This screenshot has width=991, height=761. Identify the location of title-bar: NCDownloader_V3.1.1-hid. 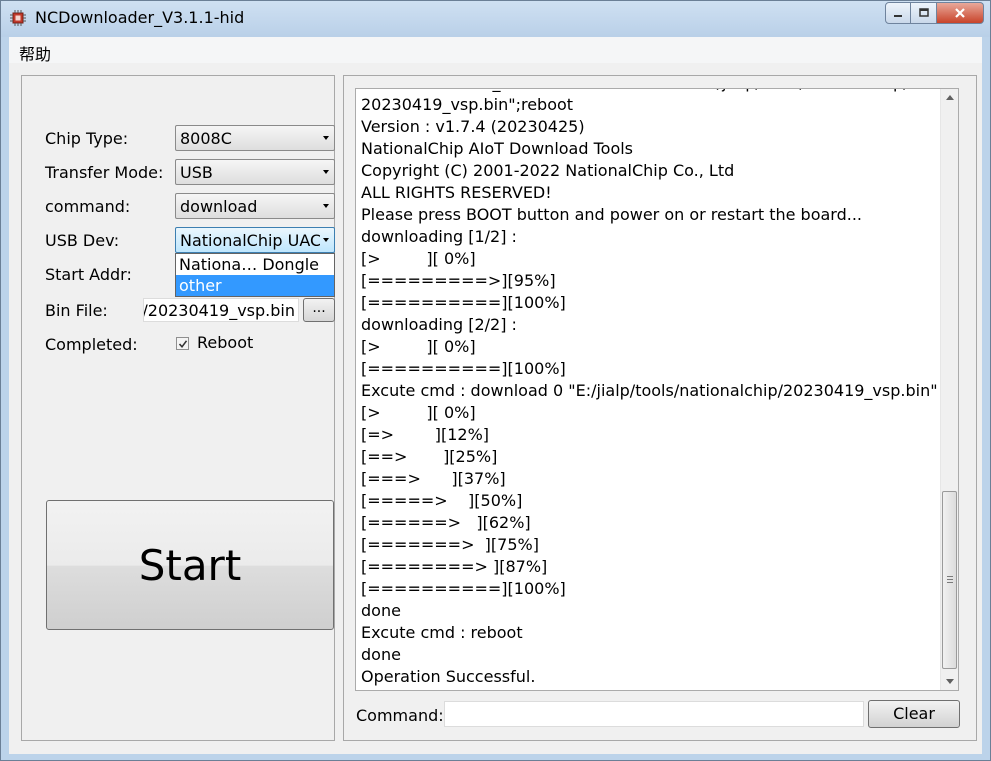
(495, 19).